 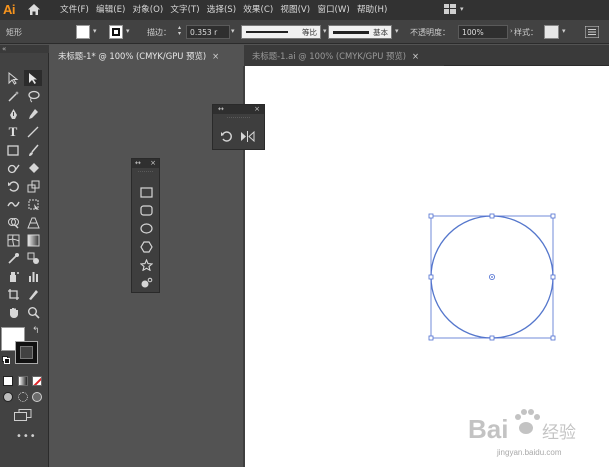 What do you see at coordinates (333, 9) in the screenshot?
I see `menu-item-7: 窗口(W)` at bounding box center [333, 9].